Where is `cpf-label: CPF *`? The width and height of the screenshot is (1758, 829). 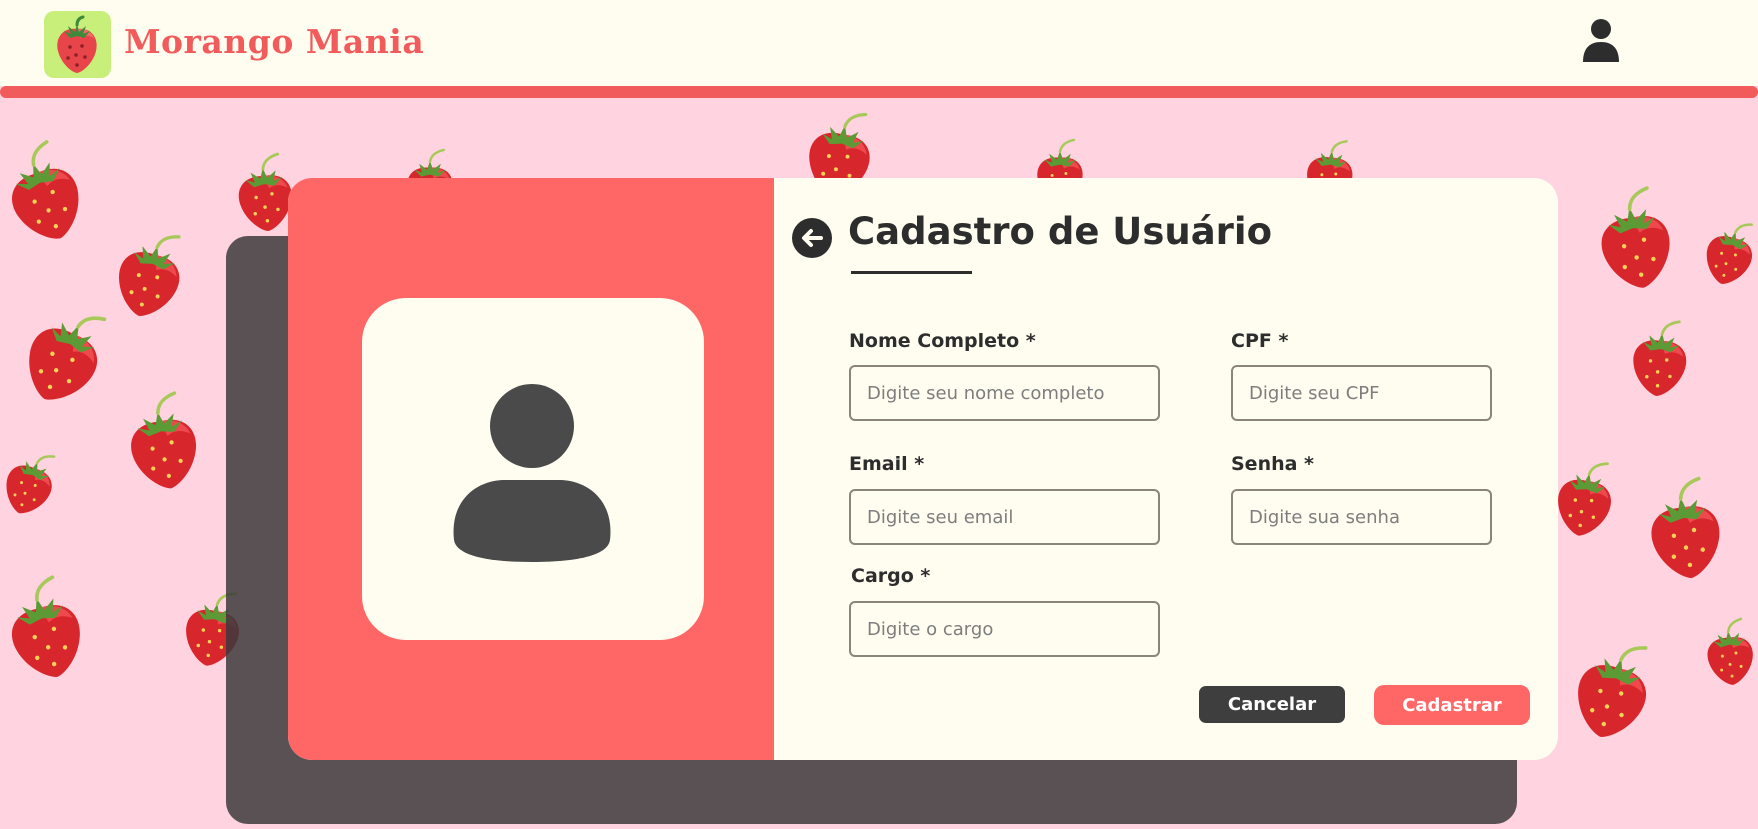 cpf-label: CPF * is located at coordinates (1260, 341).